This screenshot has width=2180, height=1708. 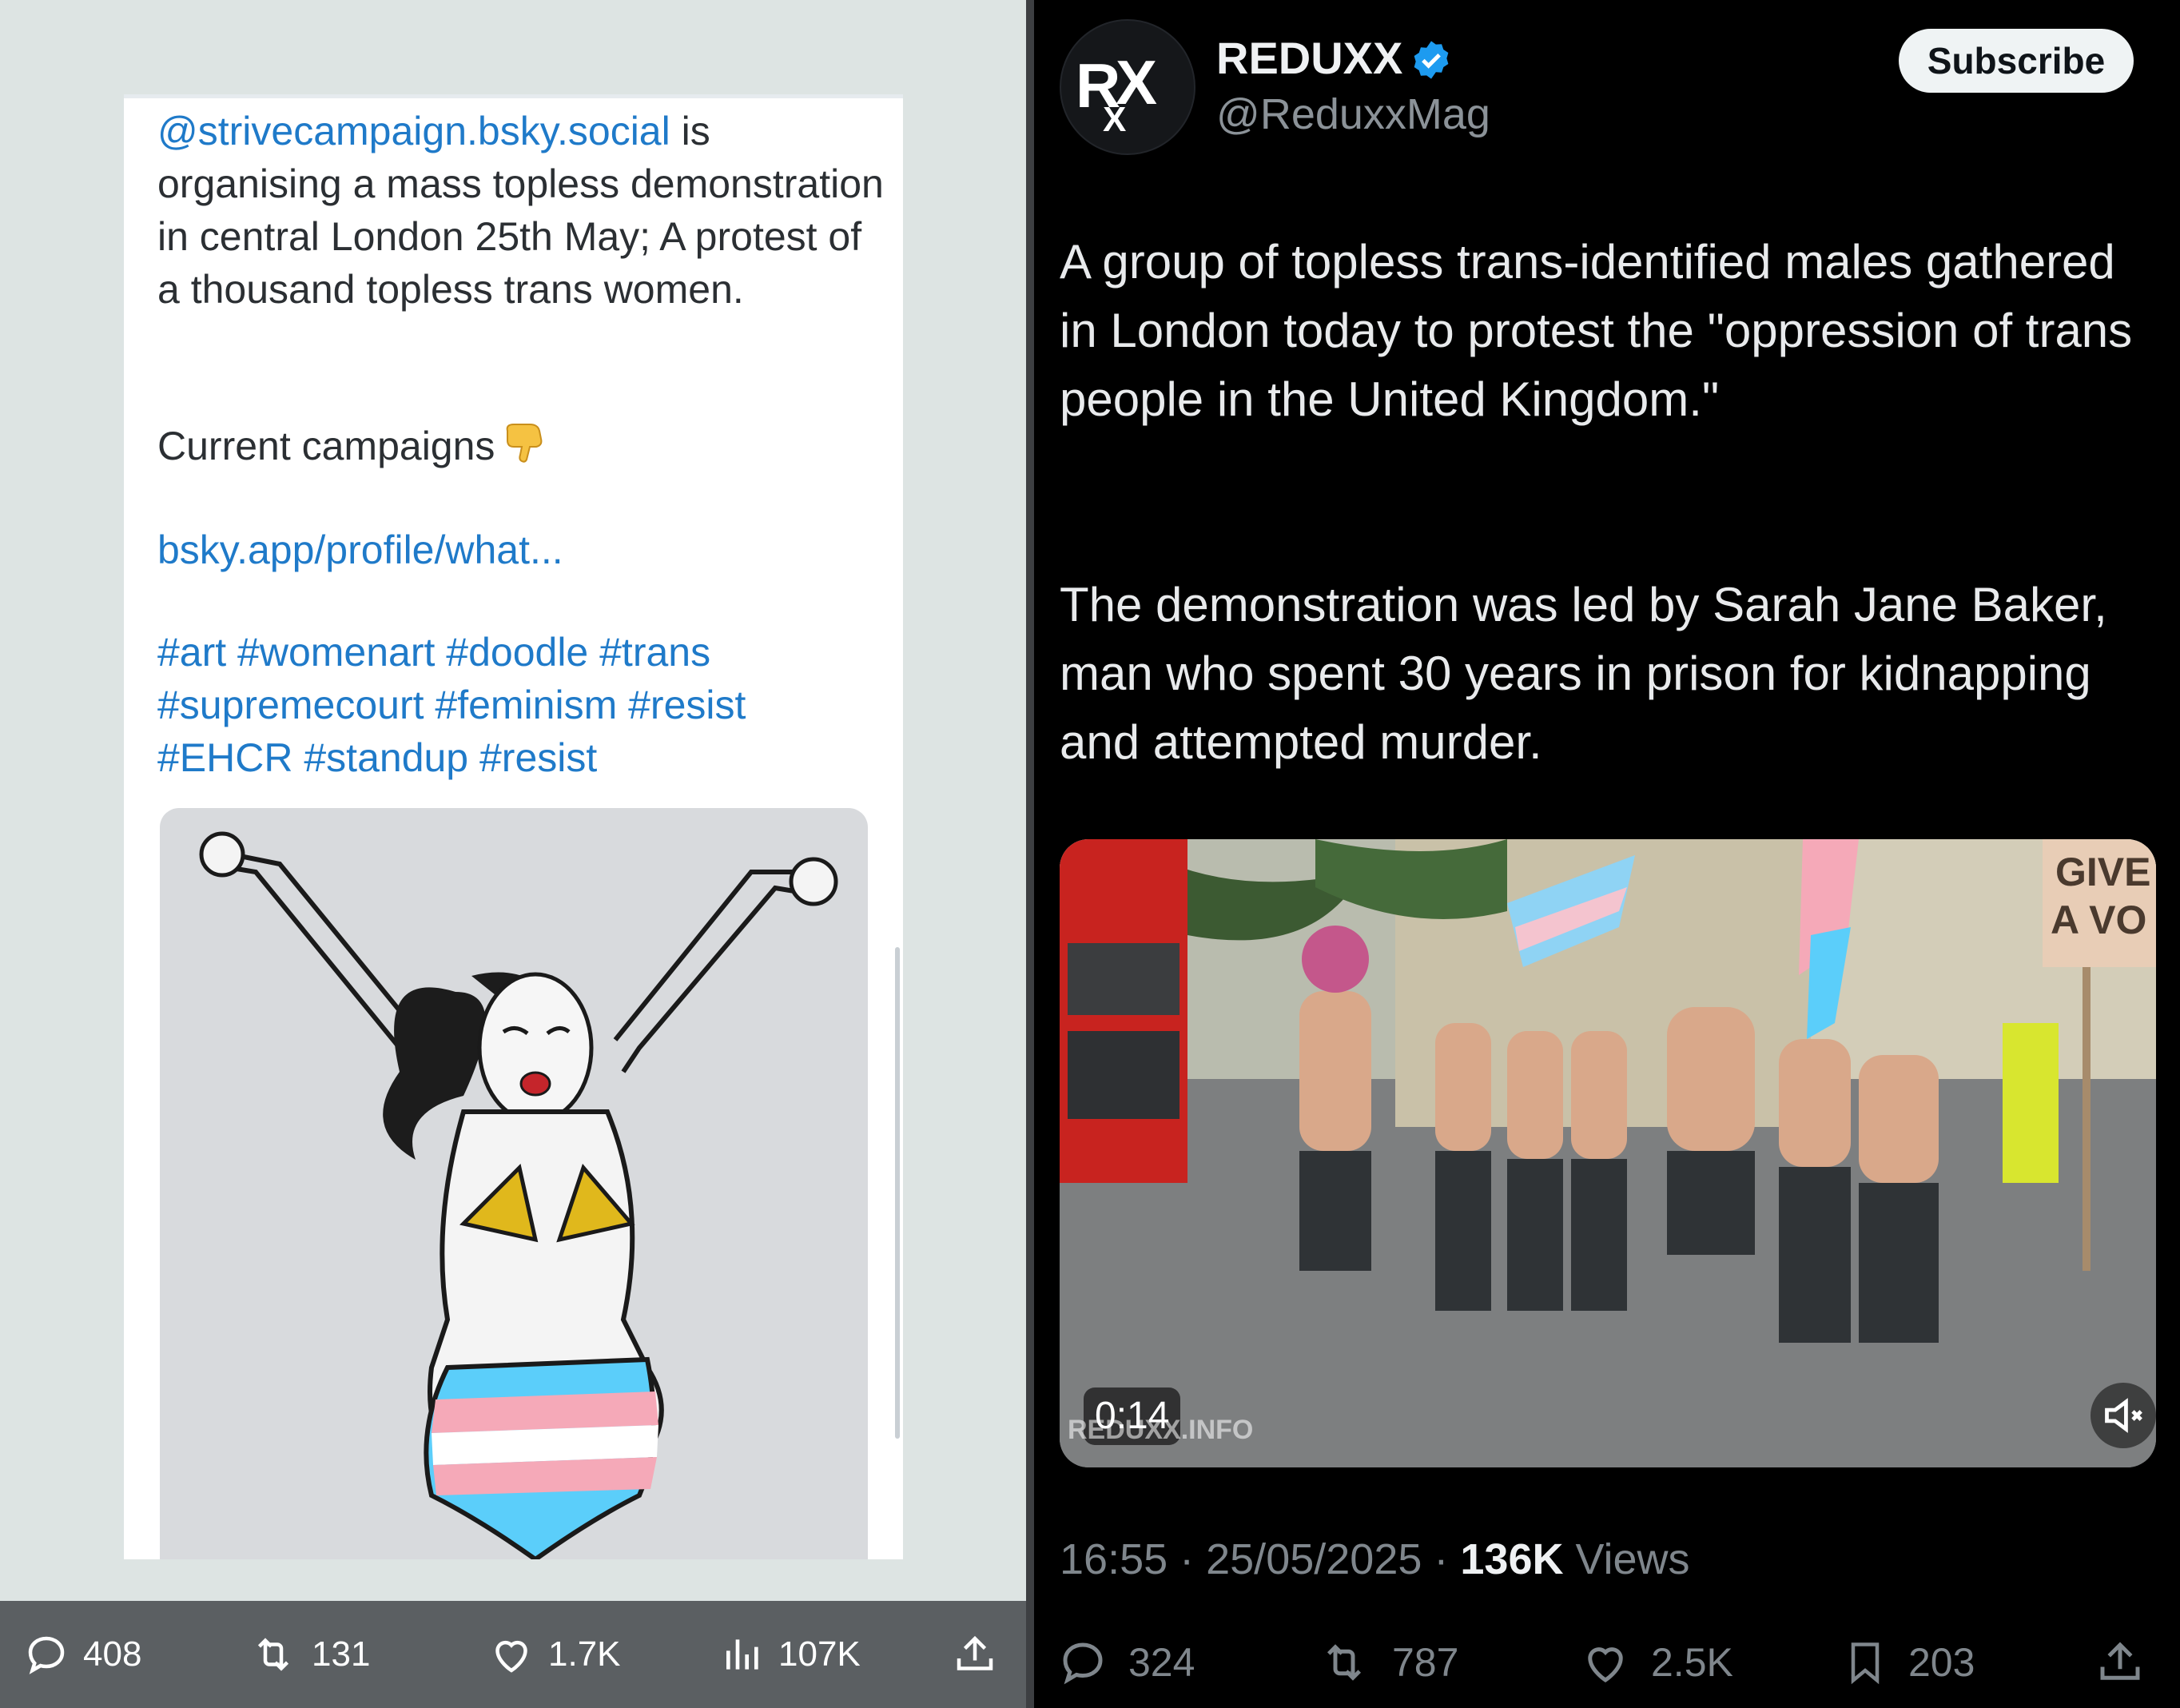 I want to click on sign-line-1: GIVE, so click(x=2102, y=872).